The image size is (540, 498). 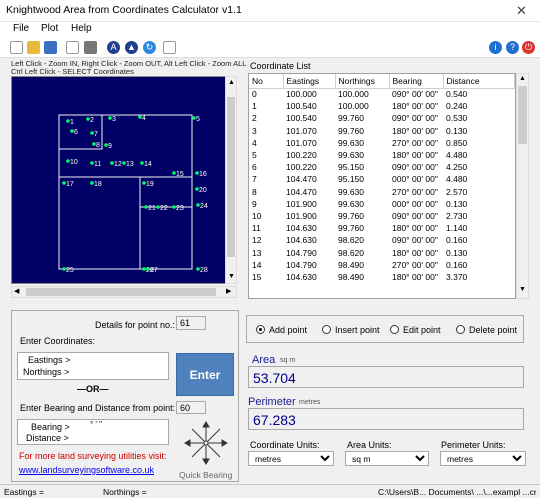 What do you see at coordinates (382, 277) in the screenshot?
I see `table-row: 15 104.630 98.490 180° 00' 00" 3.370` at bounding box center [382, 277].